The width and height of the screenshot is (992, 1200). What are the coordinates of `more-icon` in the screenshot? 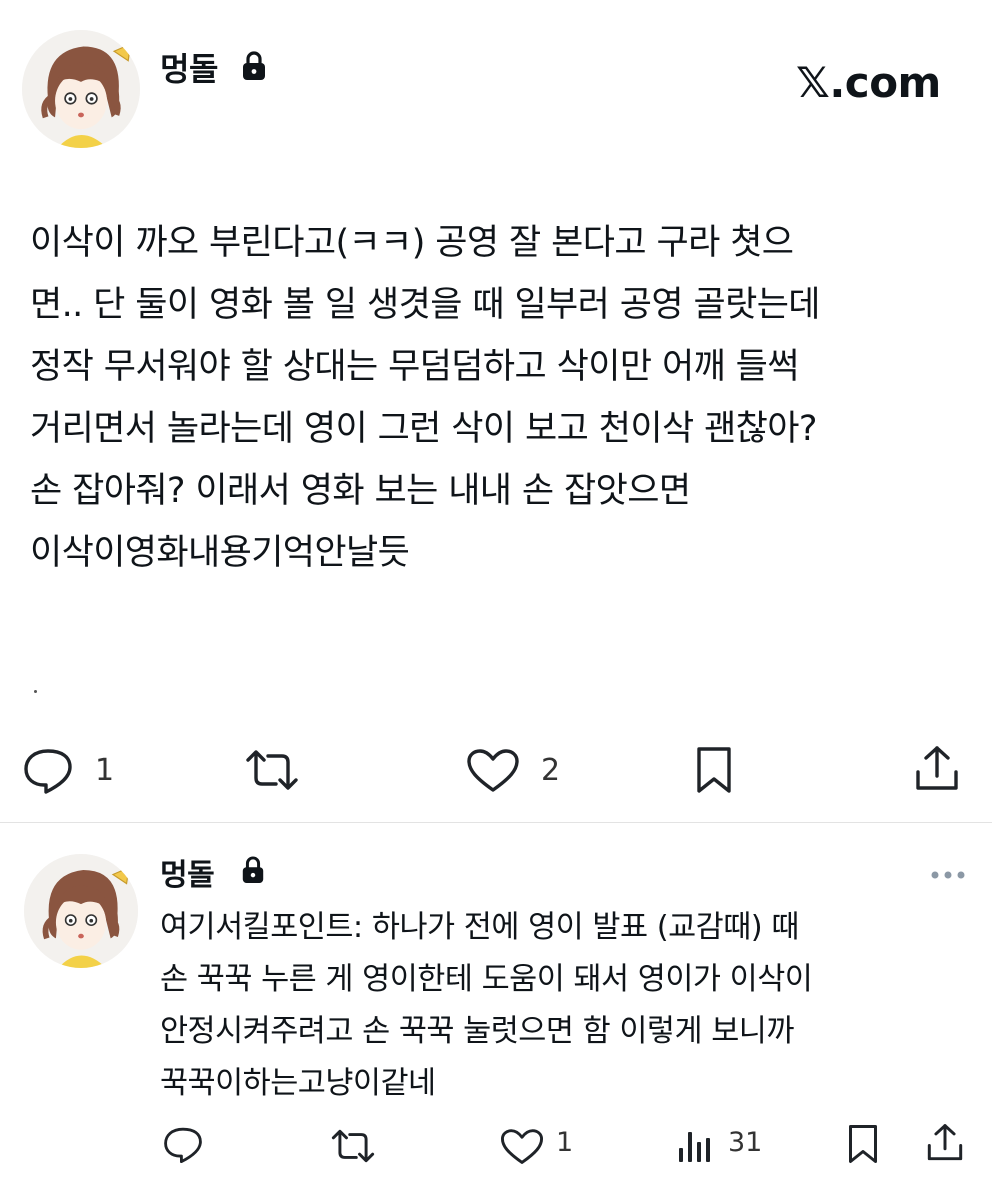 It's located at (948, 875).